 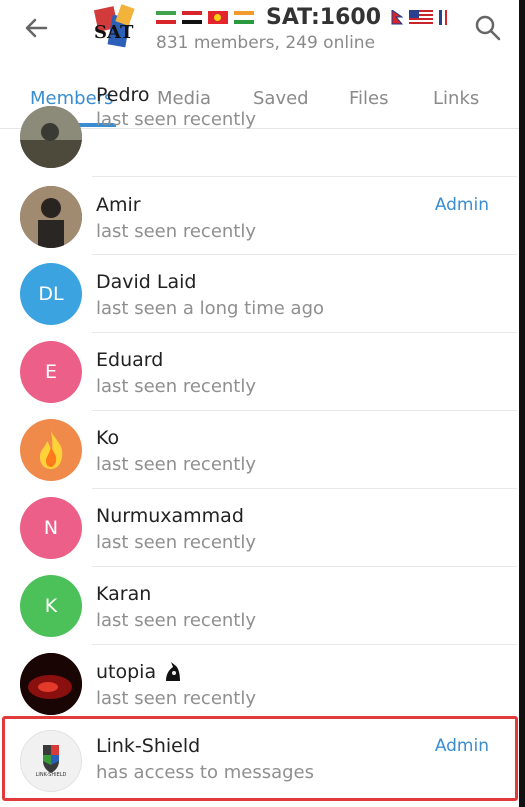 I want to click on member-row: utopia last seen recently, so click(x=262, y=683).